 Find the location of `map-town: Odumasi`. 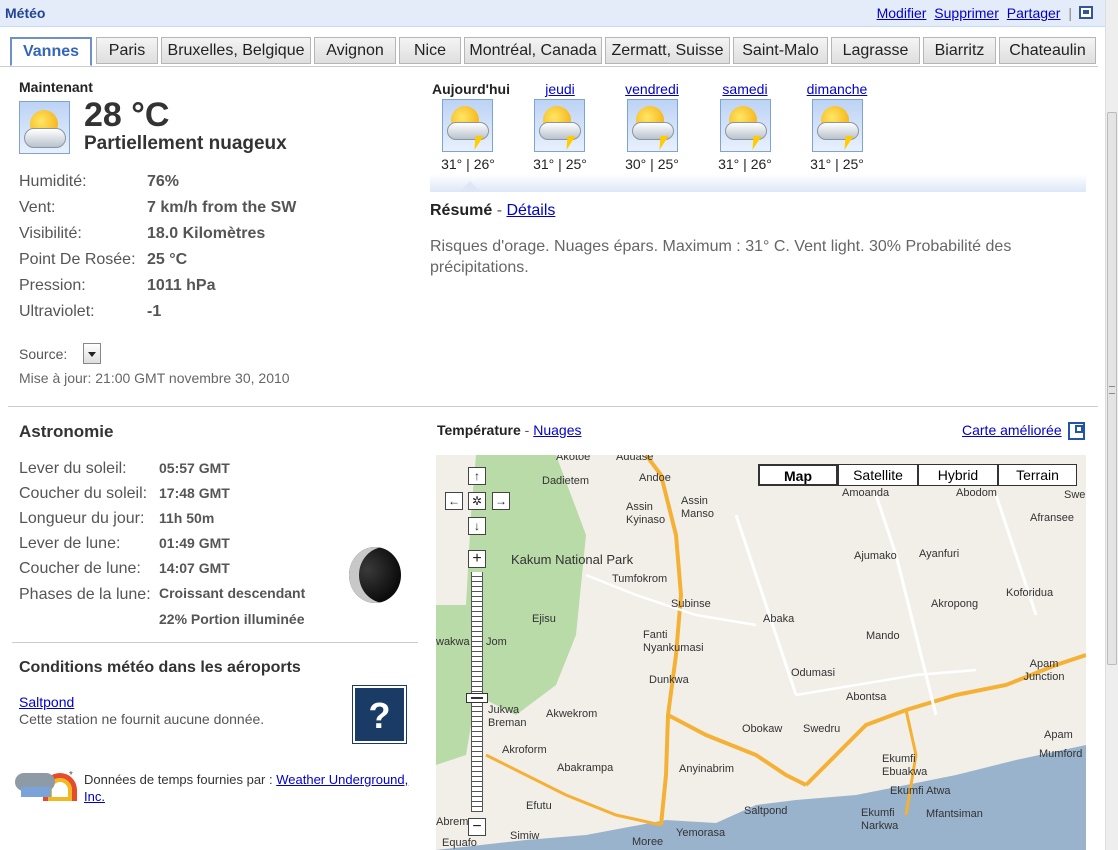

map-town: Odumasi is located at coordinates (813, 673).